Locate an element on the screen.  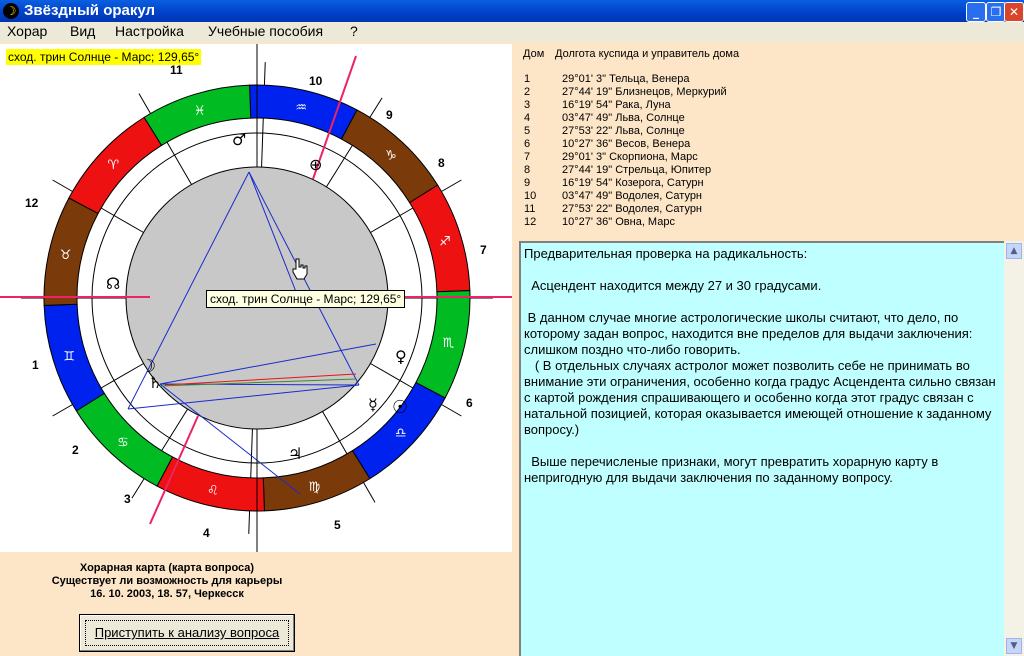
house-cusp-cell: 27°44' 19" Близнецов, Меркурий is located at coordinates (644, 92).